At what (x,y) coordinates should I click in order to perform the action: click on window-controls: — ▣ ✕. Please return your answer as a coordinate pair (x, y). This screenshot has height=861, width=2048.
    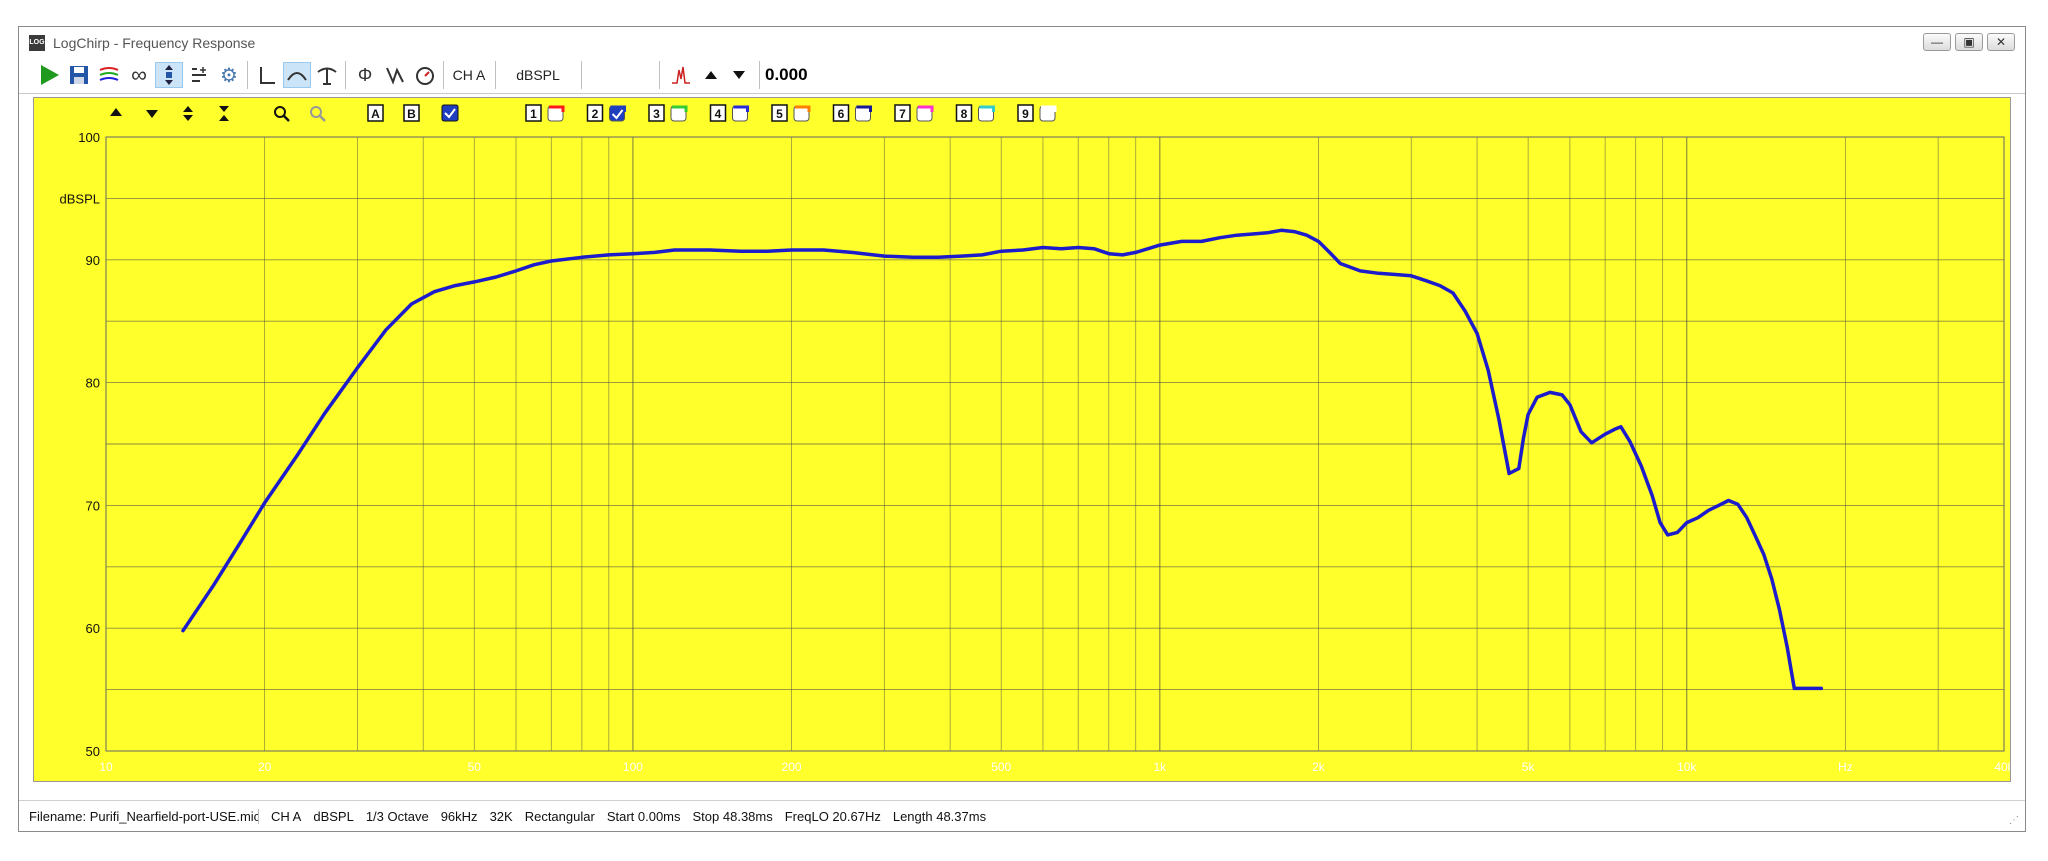
    Looking at the image, I should click on (1969, 42).